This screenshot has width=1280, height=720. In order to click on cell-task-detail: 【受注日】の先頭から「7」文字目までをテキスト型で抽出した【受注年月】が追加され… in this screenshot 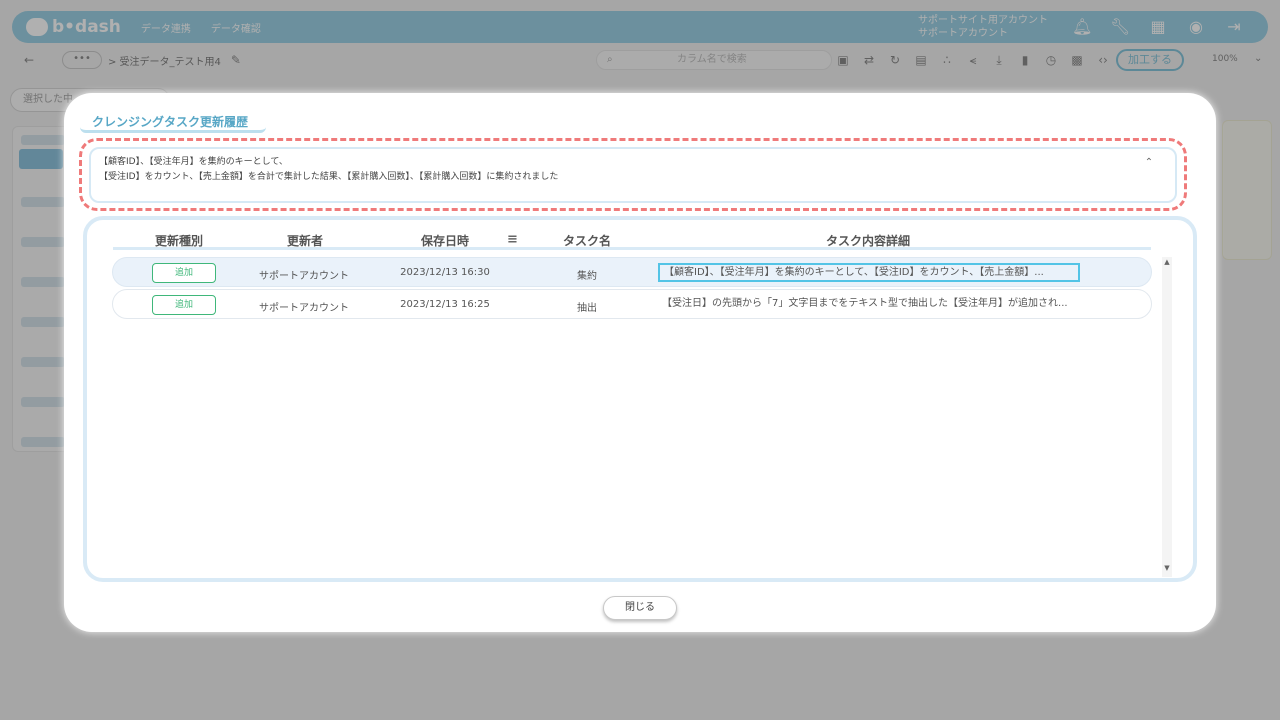, I will do `click(869, 304)`.